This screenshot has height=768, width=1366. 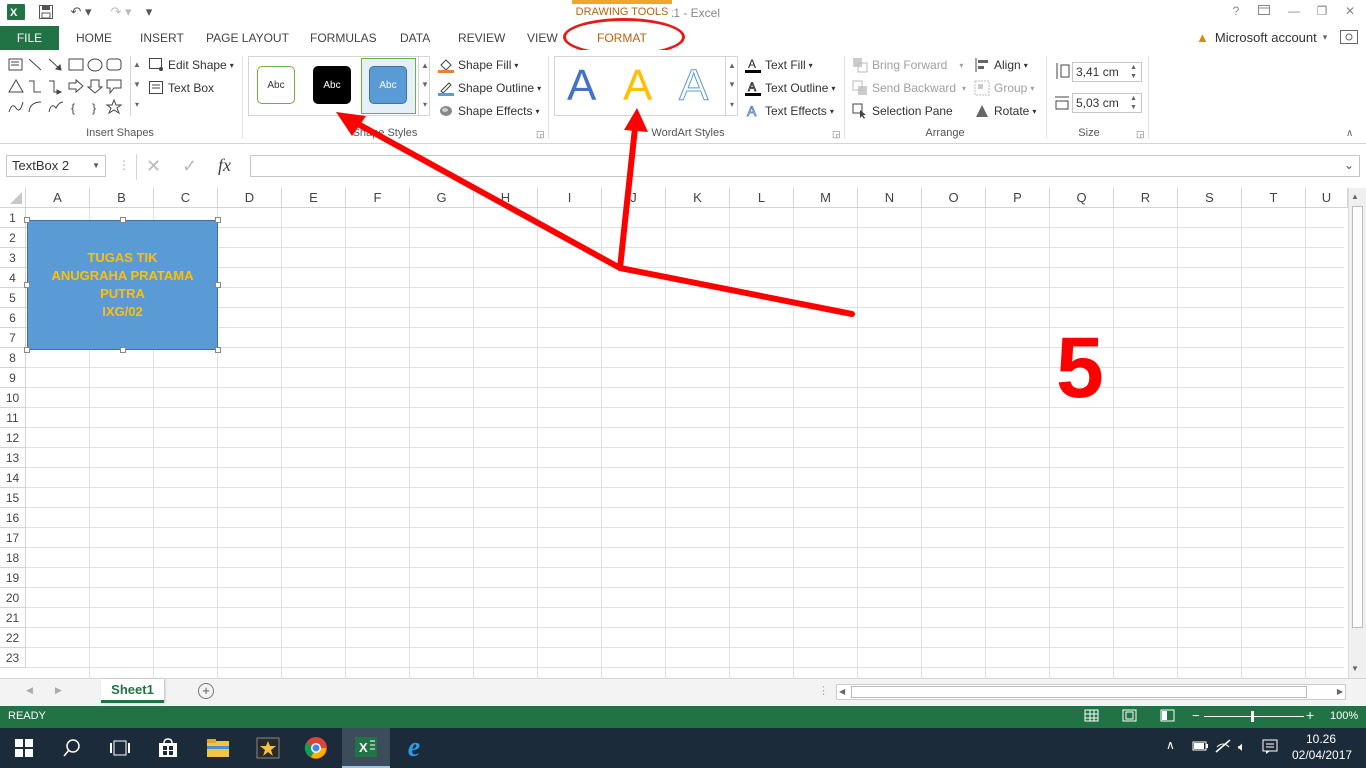 I want to click on text-outline-button: A Text Outline ▾, so click(x=790, y=88).